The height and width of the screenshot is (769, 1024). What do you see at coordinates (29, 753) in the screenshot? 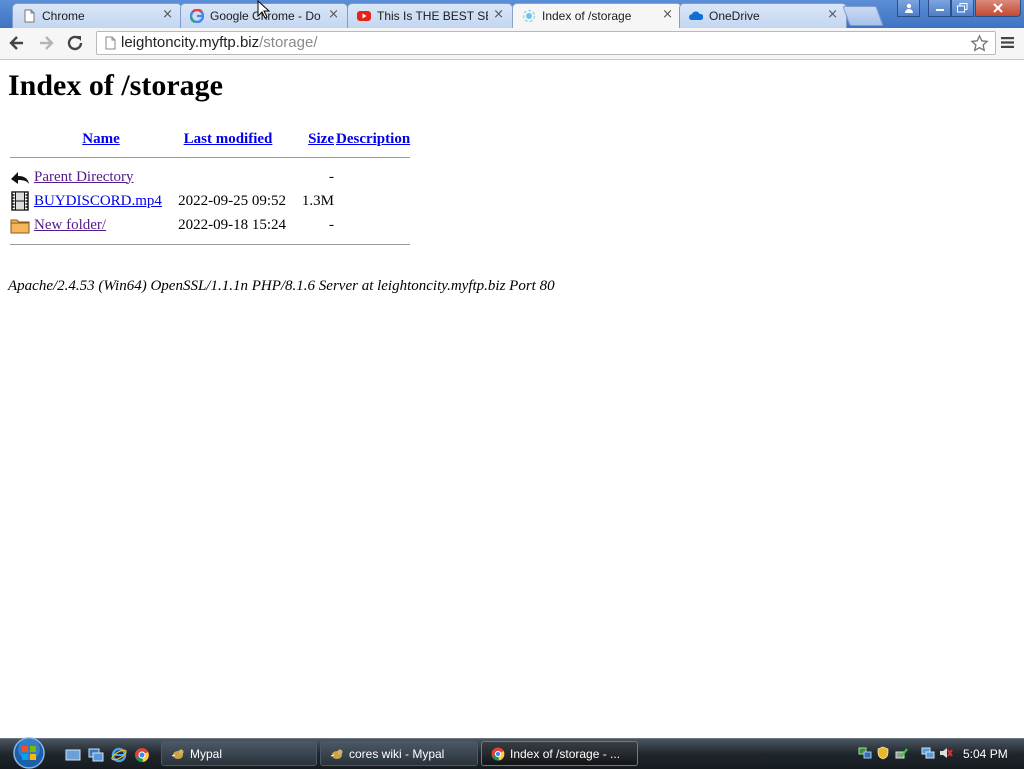
I see `start-button-icon` at bounding box center [29, 753].